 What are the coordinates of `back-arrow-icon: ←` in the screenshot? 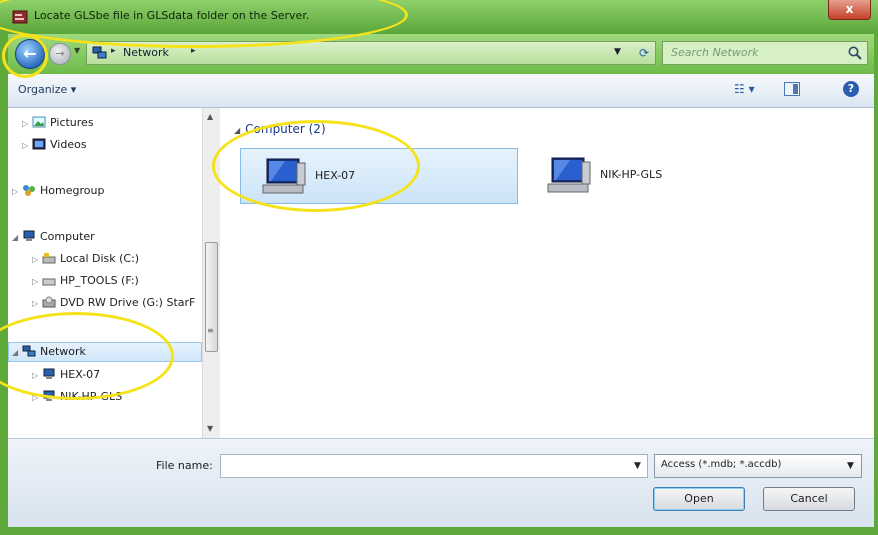 It's located at (30, 53).